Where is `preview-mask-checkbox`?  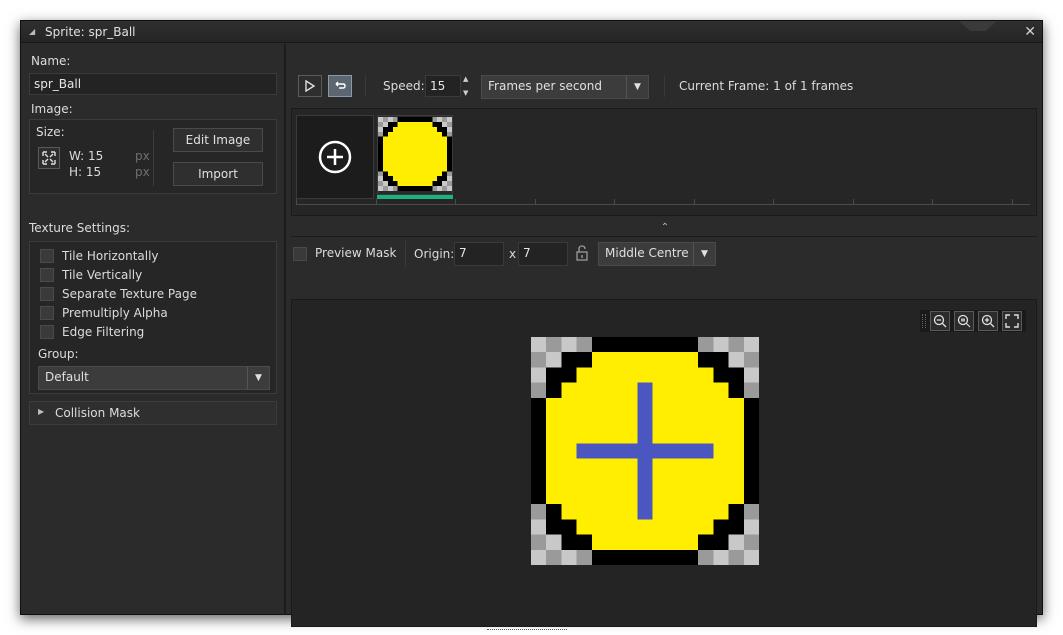 preview-mask-checkbox is located at coordinates (300, 254).